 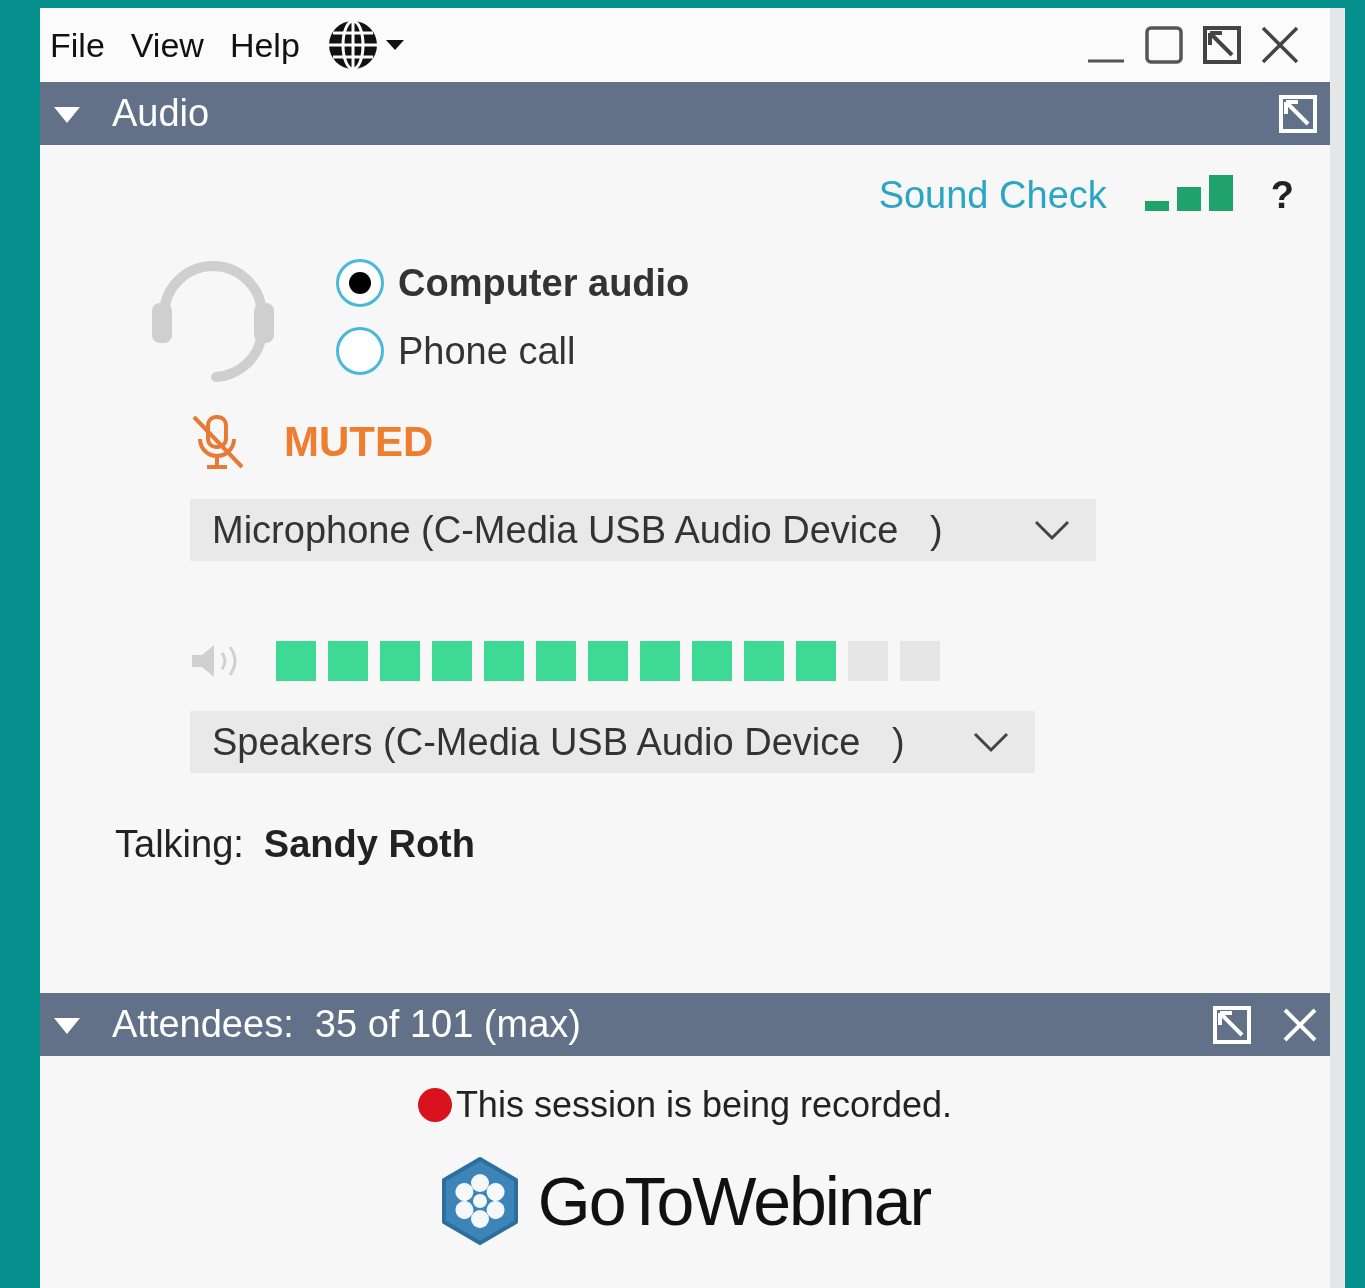 What do you see at coordinates (434, 1105) in the screenshot?
I see `recording-dot-icon` at bounding box center [434, 1105].